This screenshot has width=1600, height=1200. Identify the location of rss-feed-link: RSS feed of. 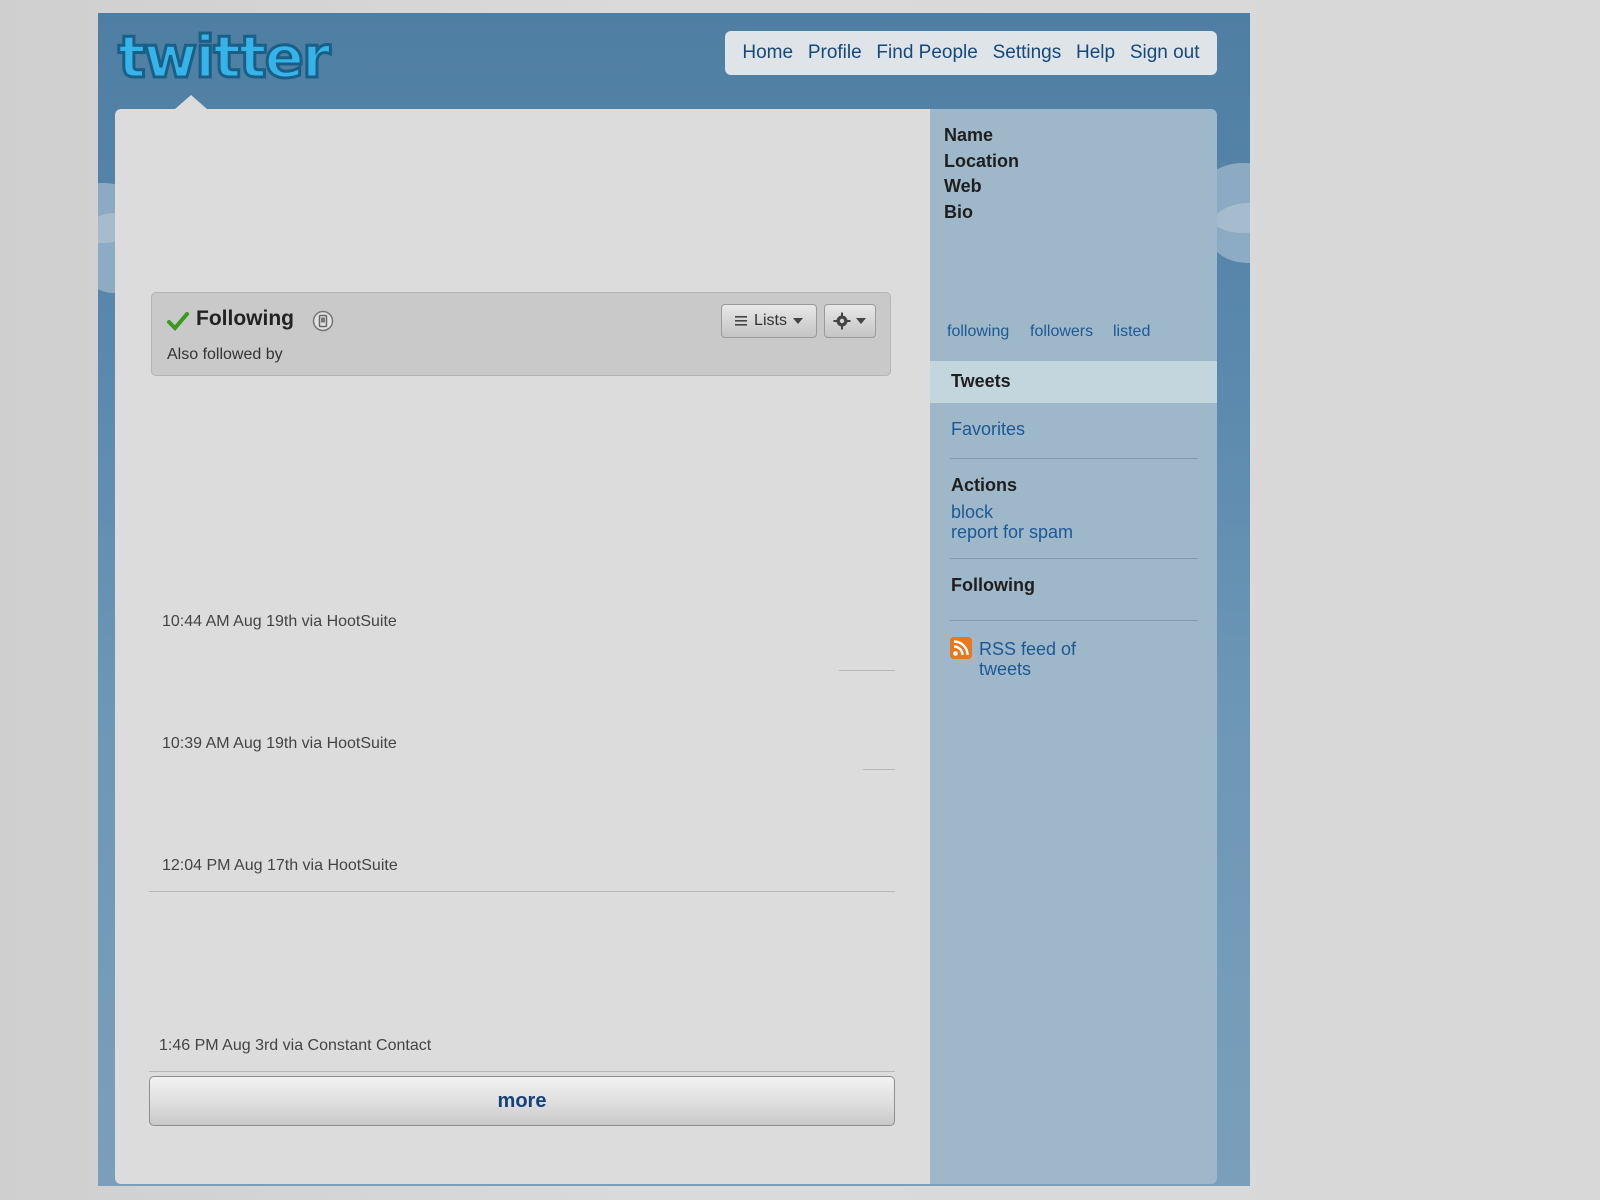
(1027, 649).